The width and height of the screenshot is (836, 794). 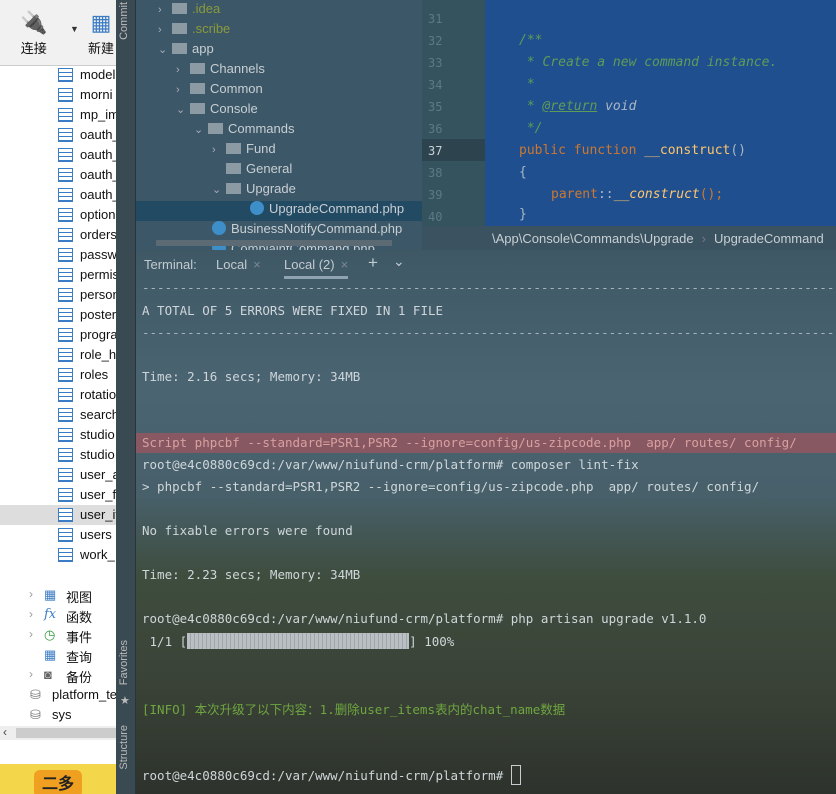 I want to click on table-item: user_fe, so click(x=58, y=495).